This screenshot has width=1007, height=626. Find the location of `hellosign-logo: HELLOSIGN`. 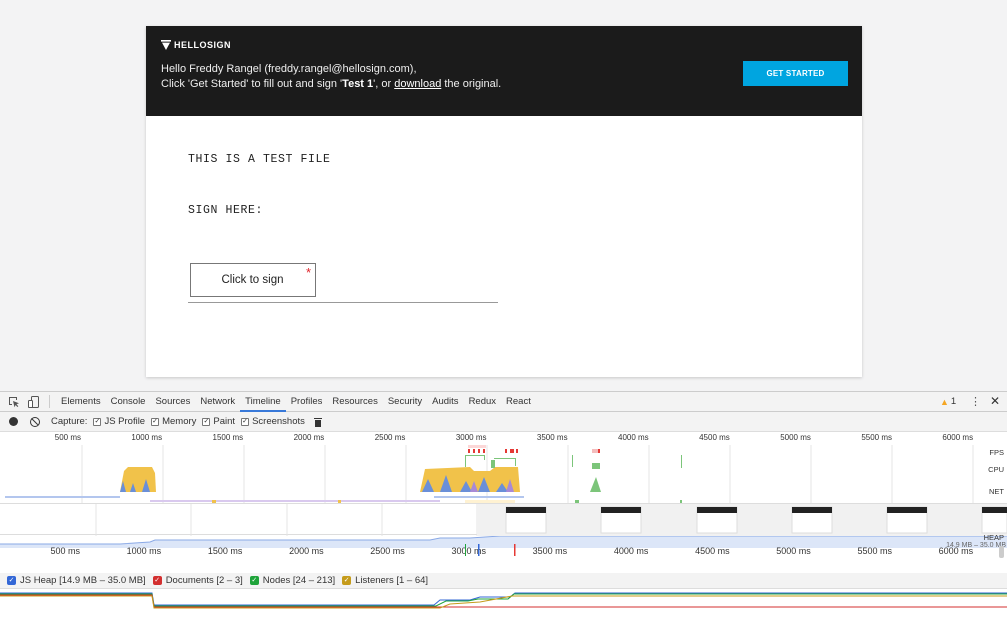

hellosign-logo: HELLOSIGN is located at coordinates (196, 45).